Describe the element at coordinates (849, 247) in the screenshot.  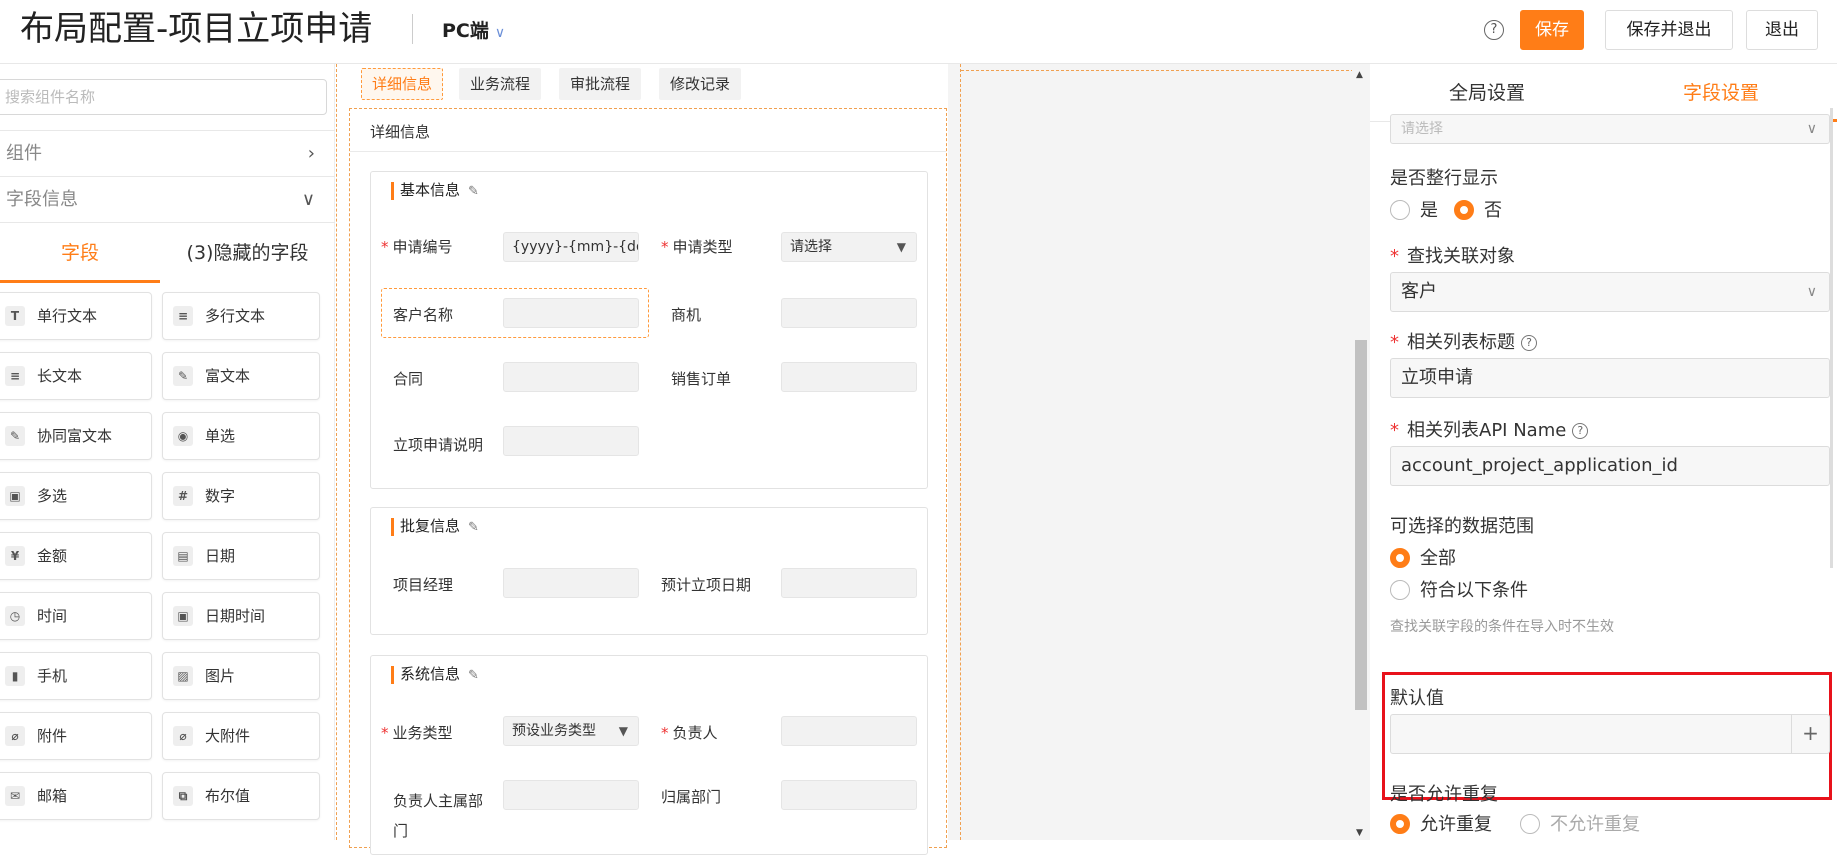
I see `apply-type-select: 请选择 ▼` at that location.